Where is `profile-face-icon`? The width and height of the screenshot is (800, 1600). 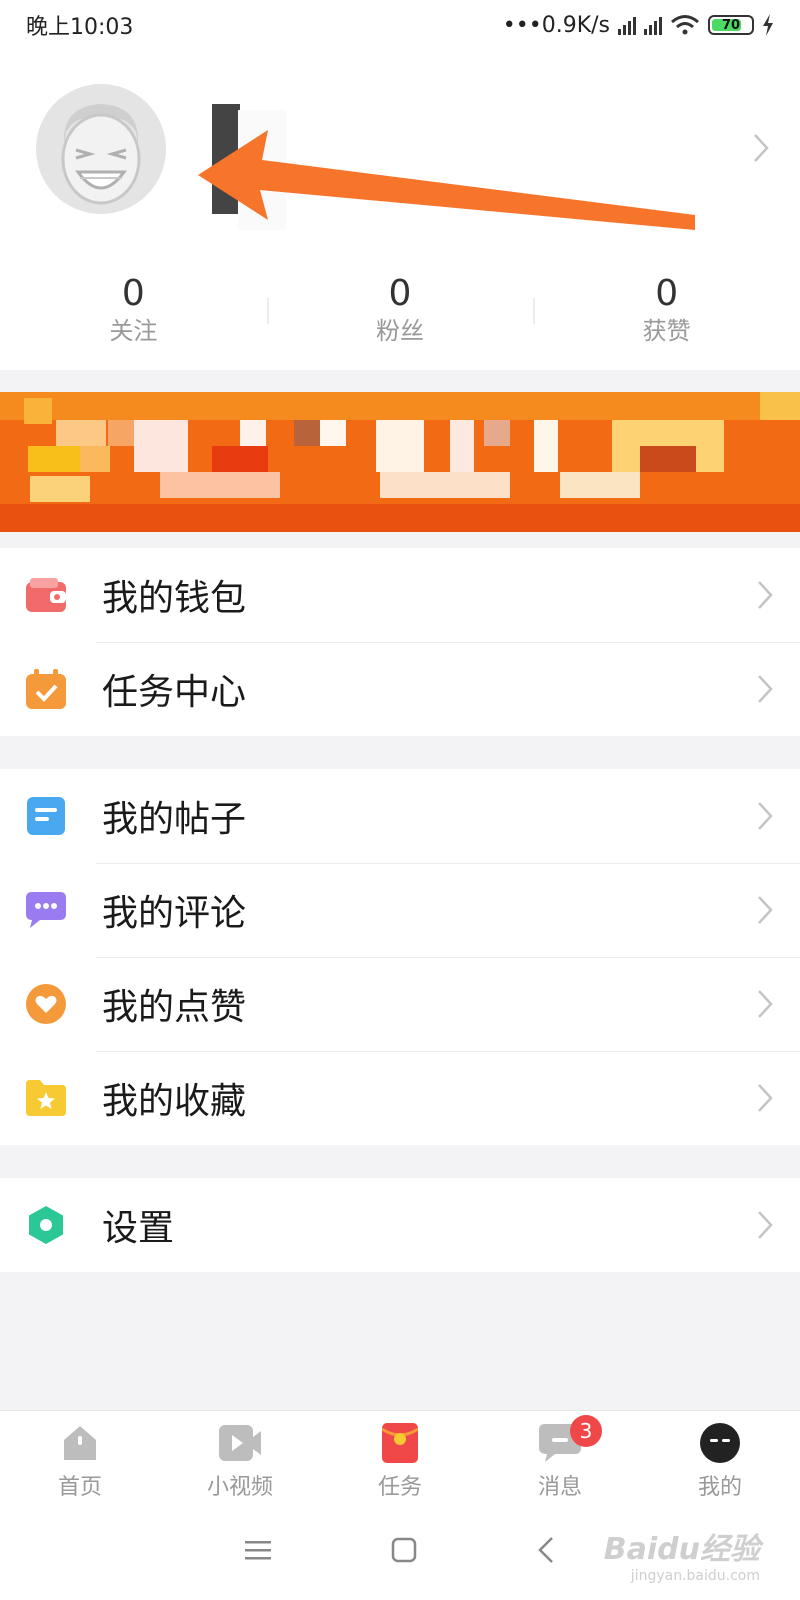 profile-face-icon is located at coordinates (720, 1443).